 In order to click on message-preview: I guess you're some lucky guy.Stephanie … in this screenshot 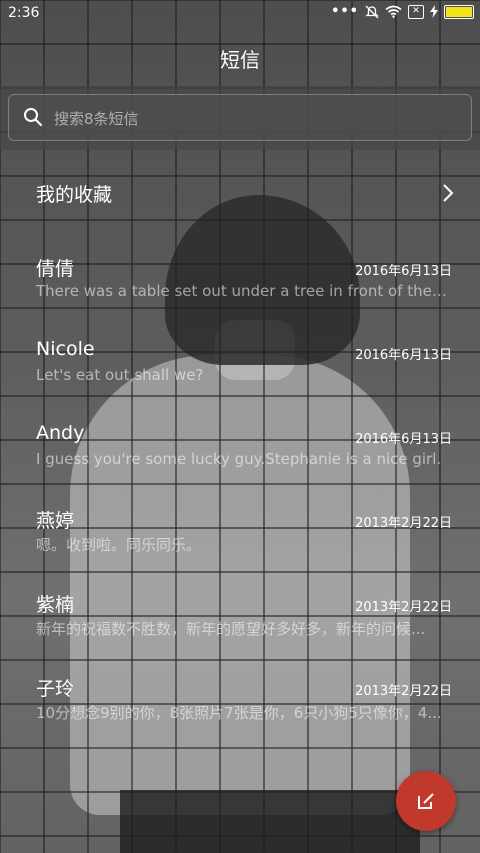, I will do `click(239, 459)`.